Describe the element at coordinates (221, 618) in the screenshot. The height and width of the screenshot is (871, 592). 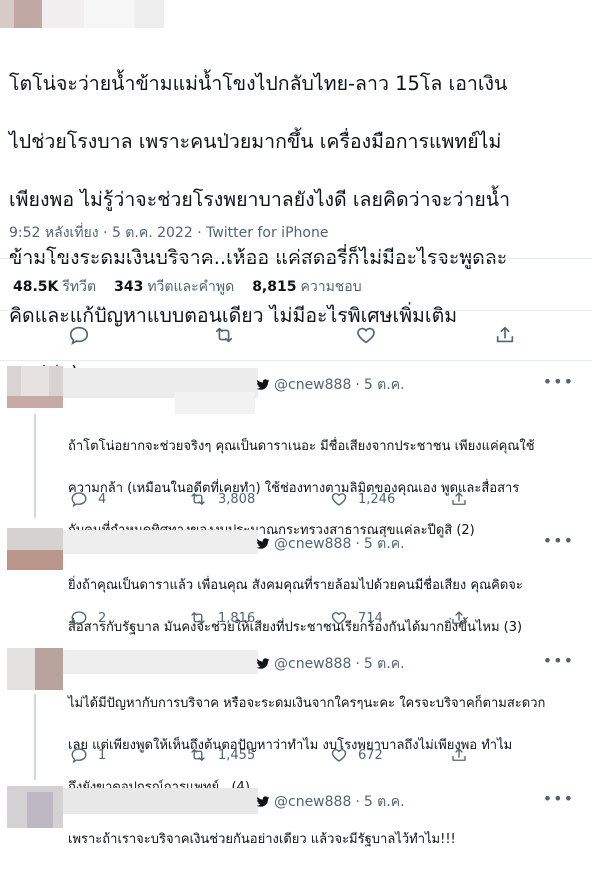
I see `retweet-button: 1,816` at that location.